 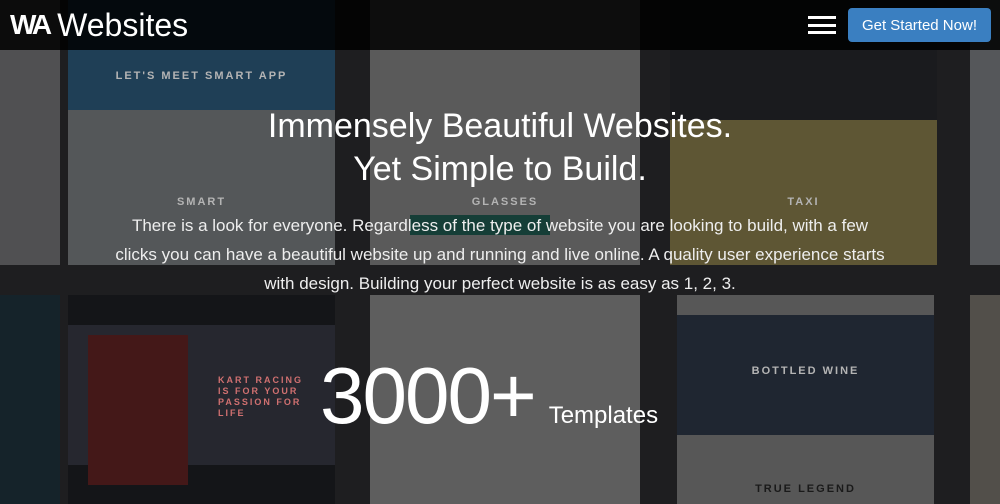 I want to click on brand-name: Websites, so click(x=123, y=24).